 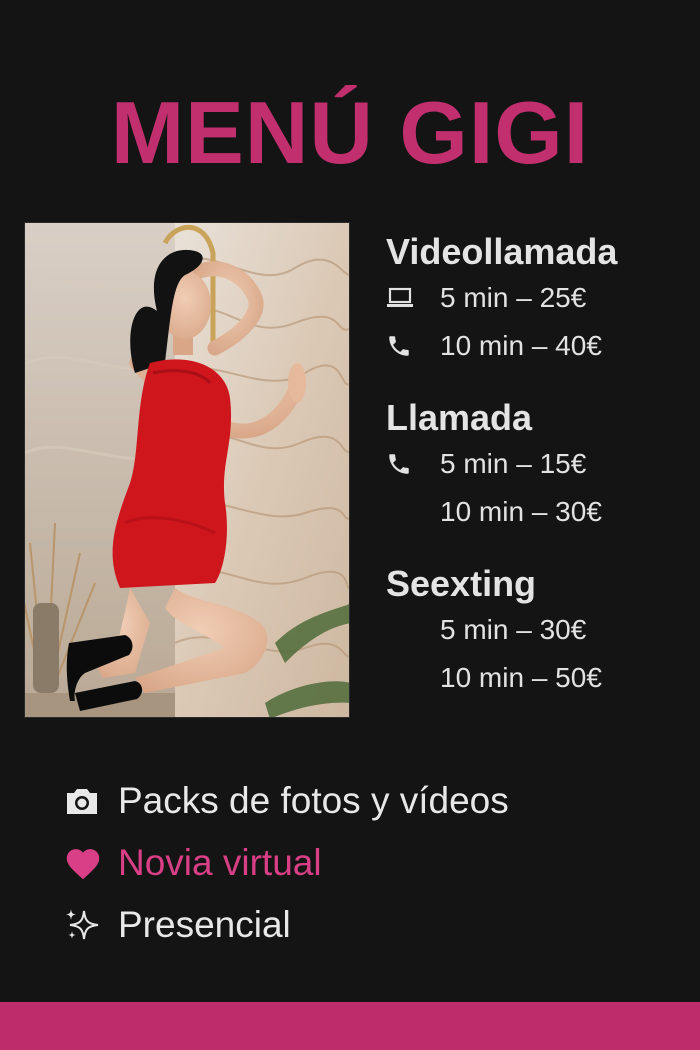 I want to click on price-text: 5 min – 30€, so click(x=513, y=629).